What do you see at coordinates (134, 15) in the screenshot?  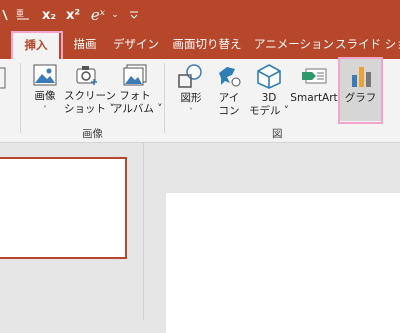 I see `customize-icon` at bounding box center [134, 15].